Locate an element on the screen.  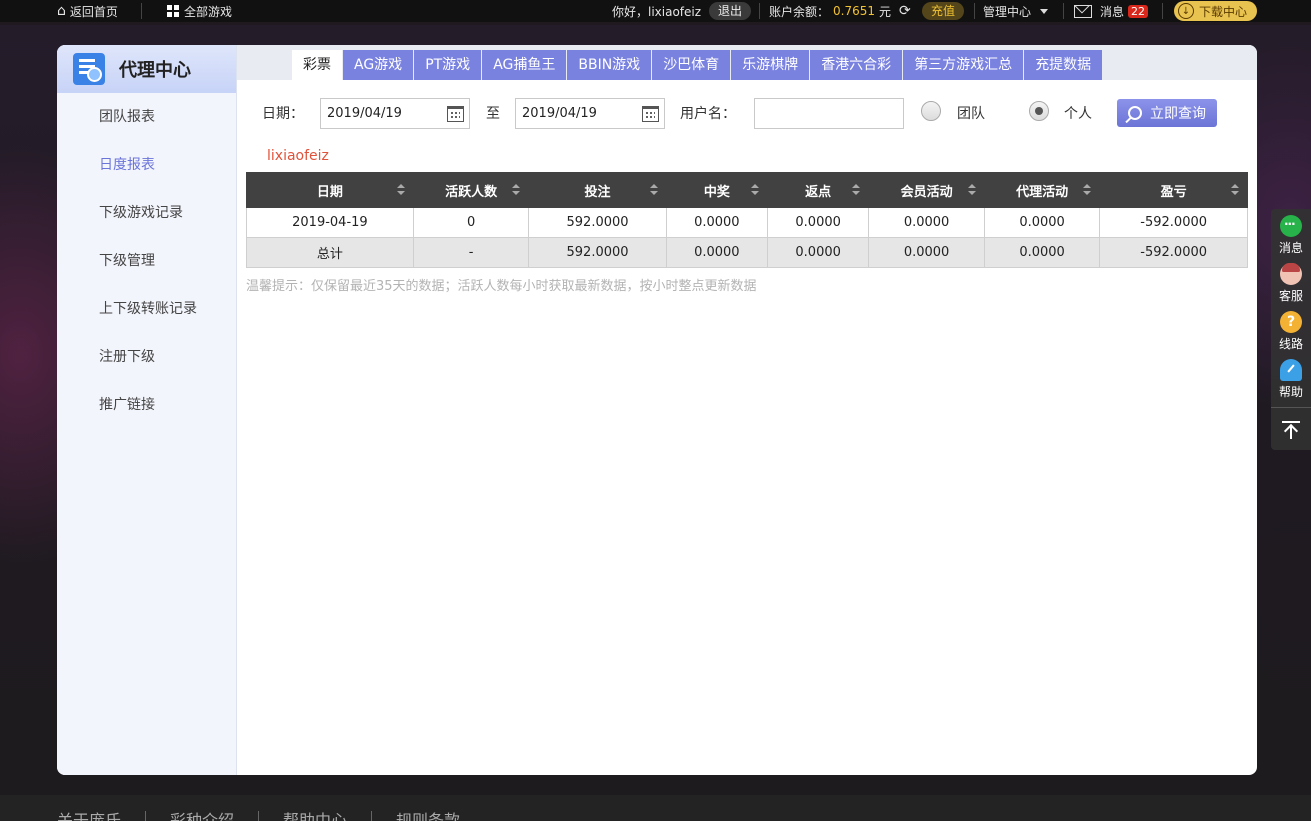
footer-link-terms: 规则条款 is located at coordinates (427, 816).